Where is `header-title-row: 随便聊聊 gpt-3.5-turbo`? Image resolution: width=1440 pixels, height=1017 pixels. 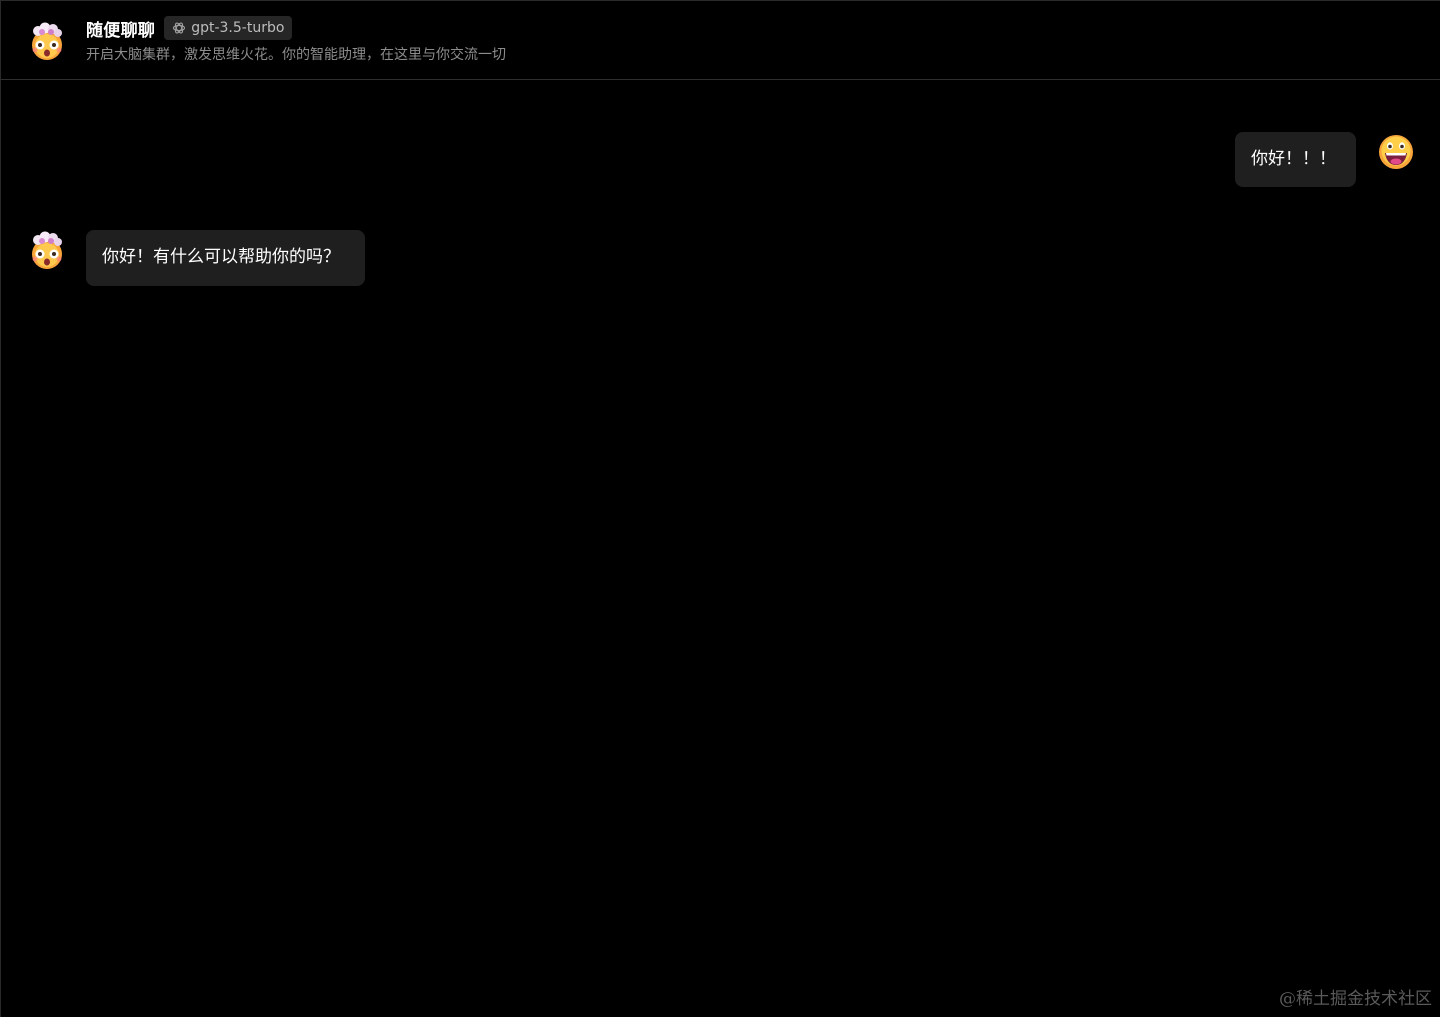
header-title-row: 随便聊聊 gpt-3.5-turbo is located at coordinates (189, 28).